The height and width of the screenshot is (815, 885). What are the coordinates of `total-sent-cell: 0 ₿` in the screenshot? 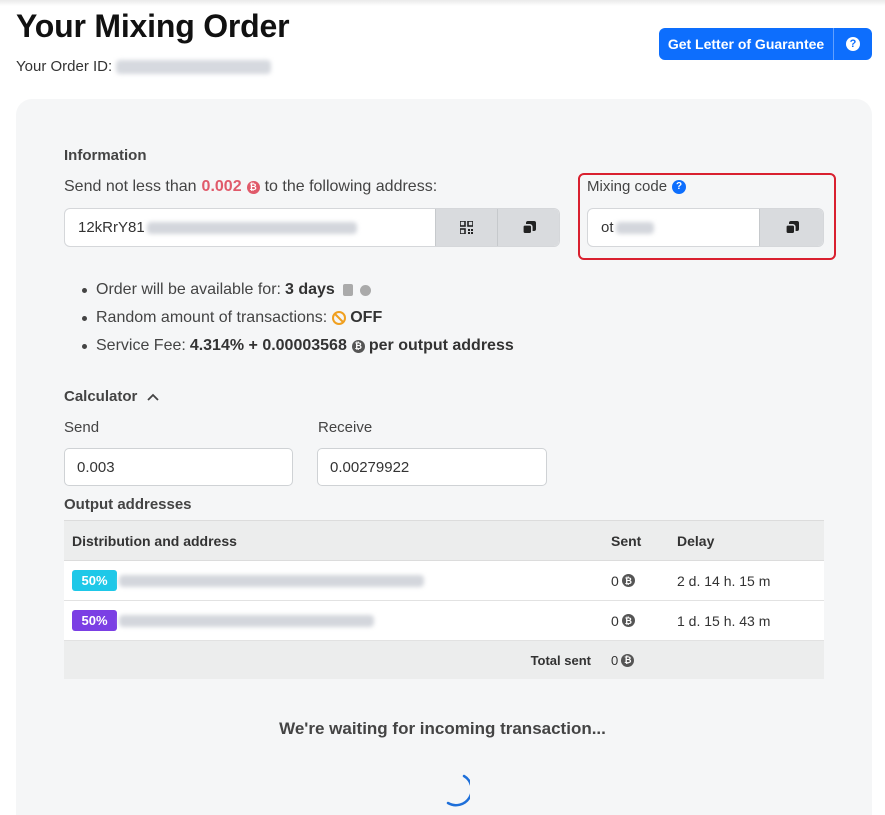 It's located at (640, 660).